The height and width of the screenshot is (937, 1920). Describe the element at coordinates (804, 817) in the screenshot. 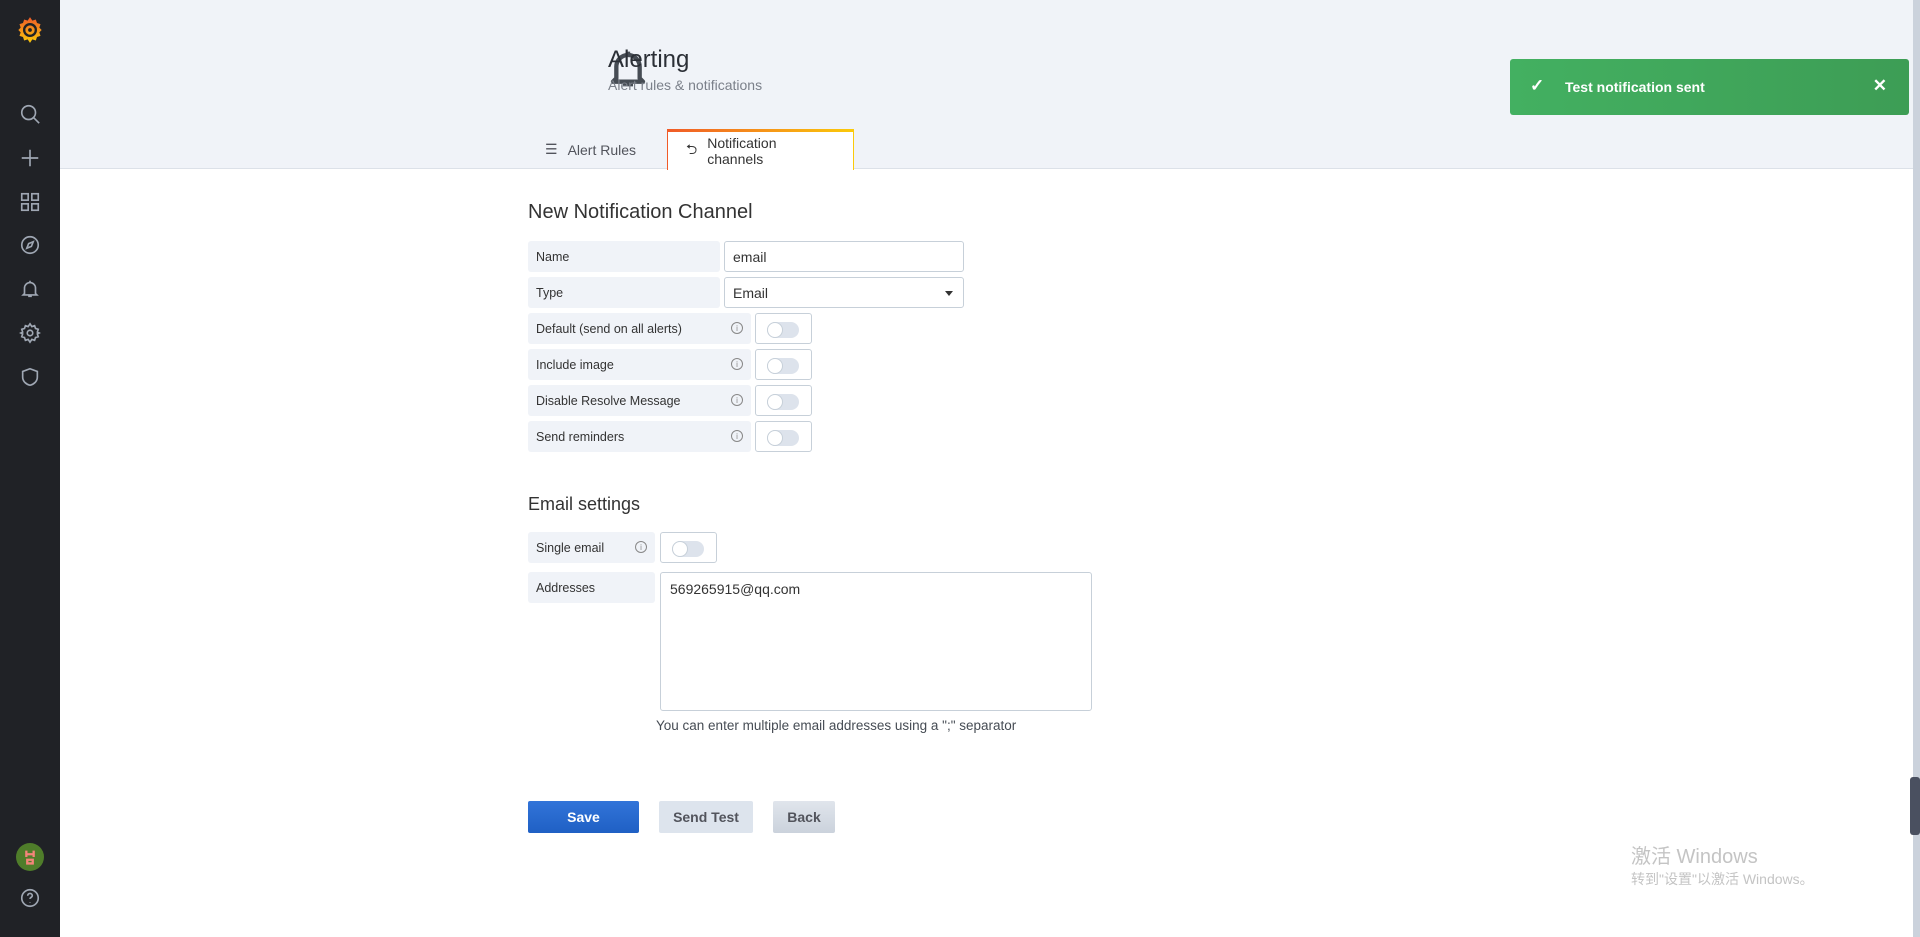

I see `back-button: Back` at that location.